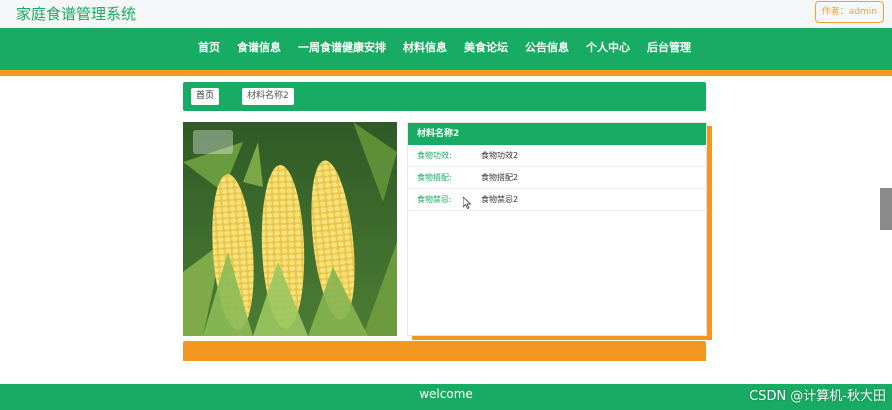  What do you see at coordinates (434, 199) in the screenshot?
I see `info-label: 食物禁忌:` at bounding box center [434, 199].